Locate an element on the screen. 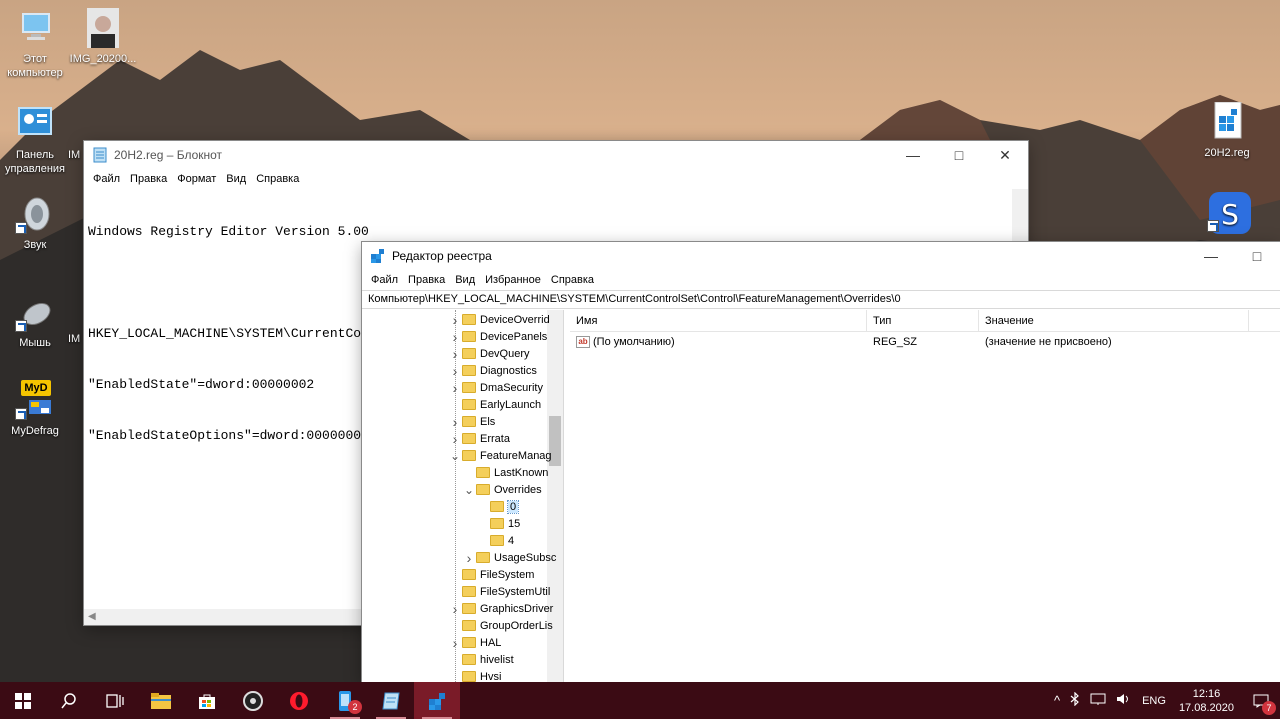 The width and height of the screenshot is (1280, 719). disc-icon is located at coordinates (253, 700).